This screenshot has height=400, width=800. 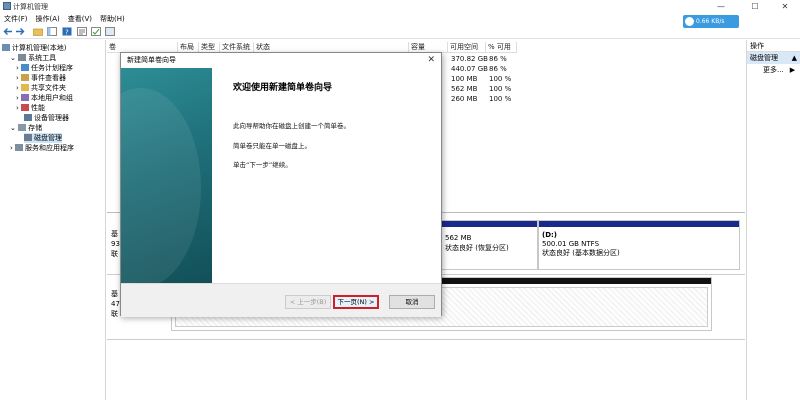 What do you see at coordinates (46, 118) in the screenshot?
I see `tree-item-device-manager: 设备管理器` at bounding box center [46, 118].